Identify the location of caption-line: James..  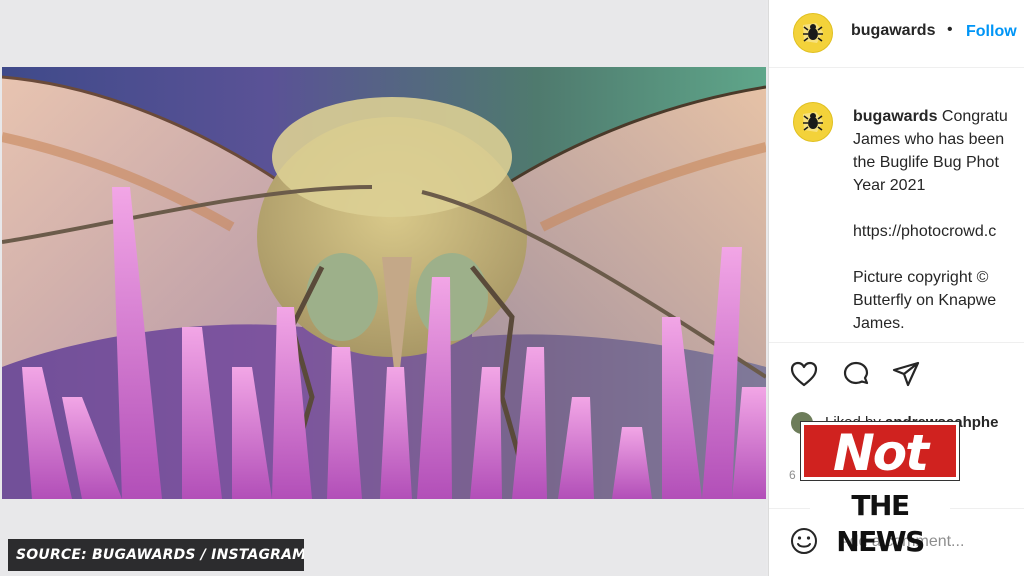
(879, 323).